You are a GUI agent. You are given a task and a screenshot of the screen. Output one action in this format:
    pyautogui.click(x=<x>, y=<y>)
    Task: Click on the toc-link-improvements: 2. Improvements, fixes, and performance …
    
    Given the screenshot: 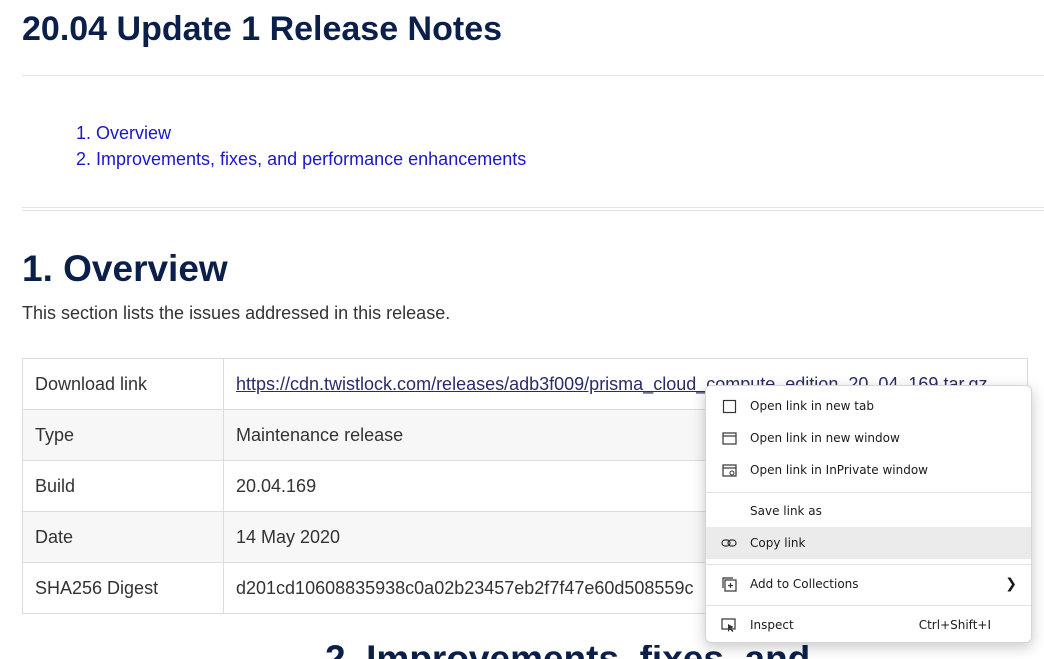 What is the action you would take?
    pyautogui.click(x=301, y=159)
    